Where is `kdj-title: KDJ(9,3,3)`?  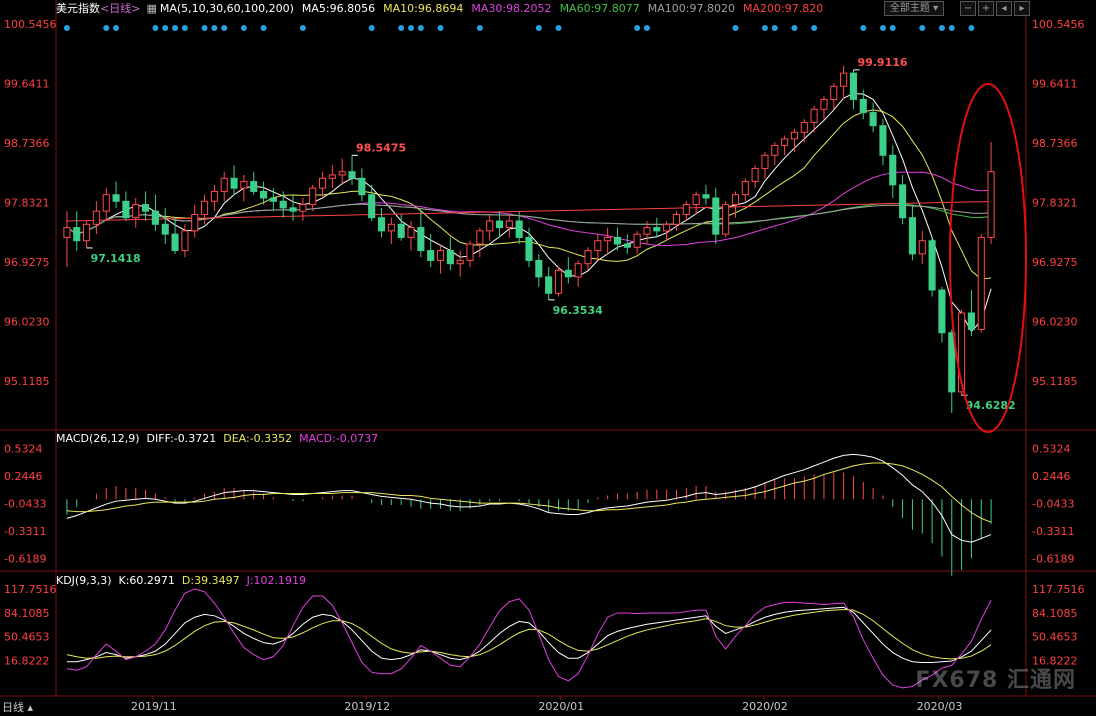
kdj-title: KDJ(9,3,3) is located at coordinates (84, 580).